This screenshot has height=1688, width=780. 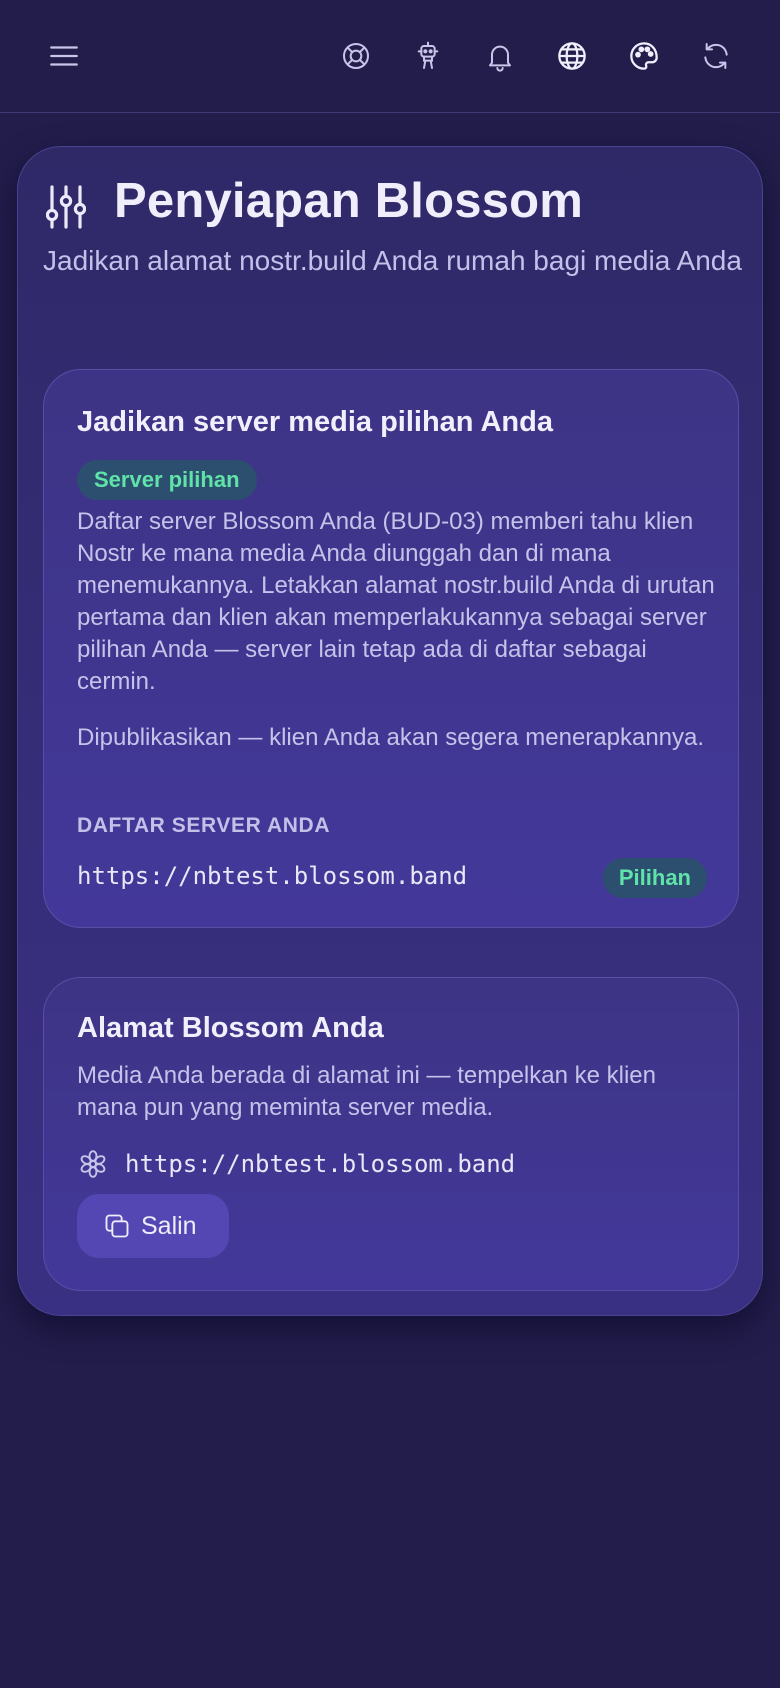 What do you see at coordinates (320, 1164) in the screenshot?
I see `blossom-address: https://nbtest.blossom.band` at bounding box center [320, 1164].